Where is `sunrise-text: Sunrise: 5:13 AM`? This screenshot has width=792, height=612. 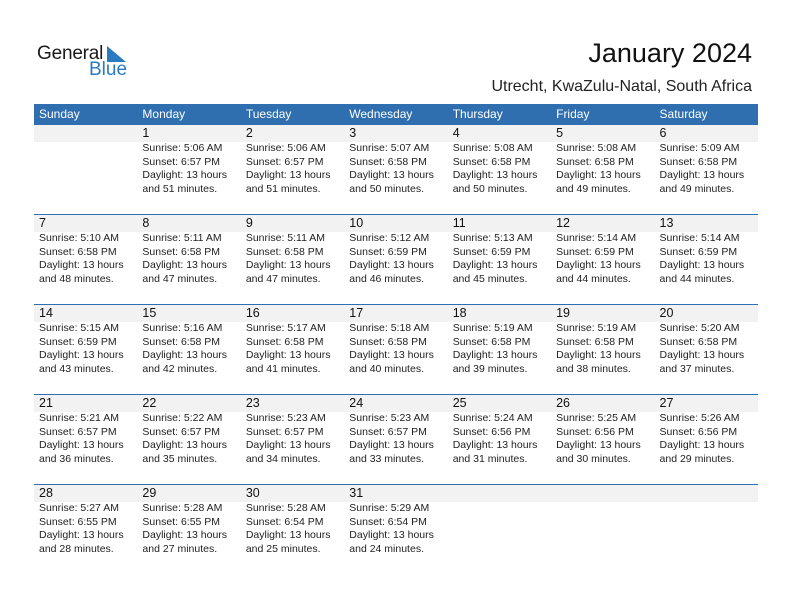
sunrise-text: Sunrise: 5:13 AM is located at coordinates (492, 238).